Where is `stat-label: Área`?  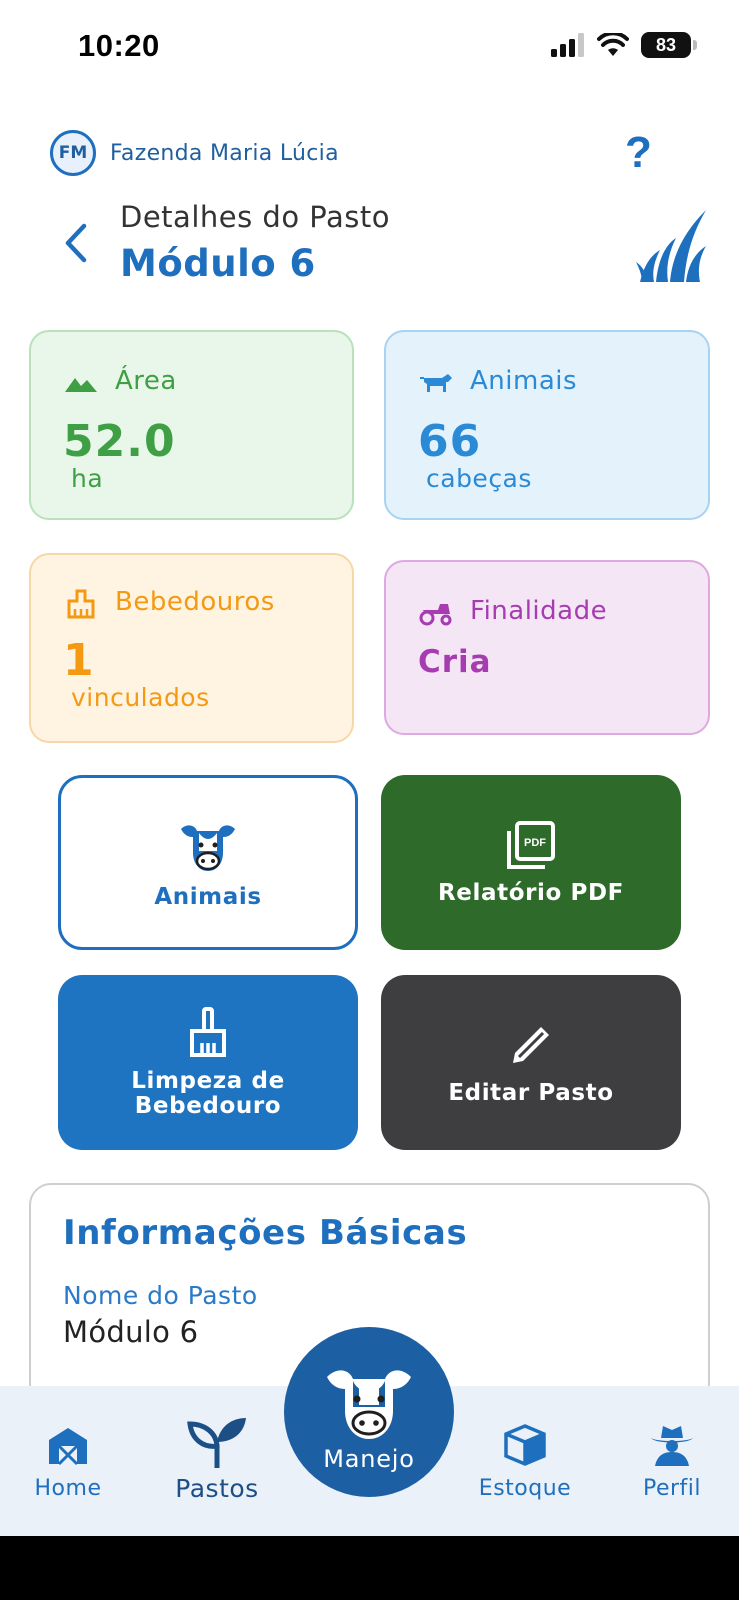
stat-label: Área is located at coordinates (146, 381).